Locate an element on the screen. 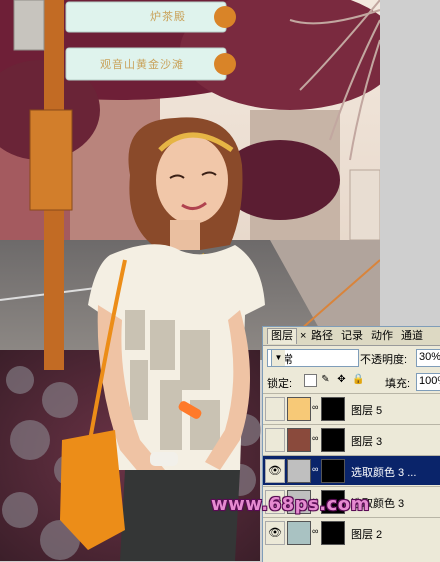 The image size is (440, 562). wristbands is located at coordinates (164, 459).